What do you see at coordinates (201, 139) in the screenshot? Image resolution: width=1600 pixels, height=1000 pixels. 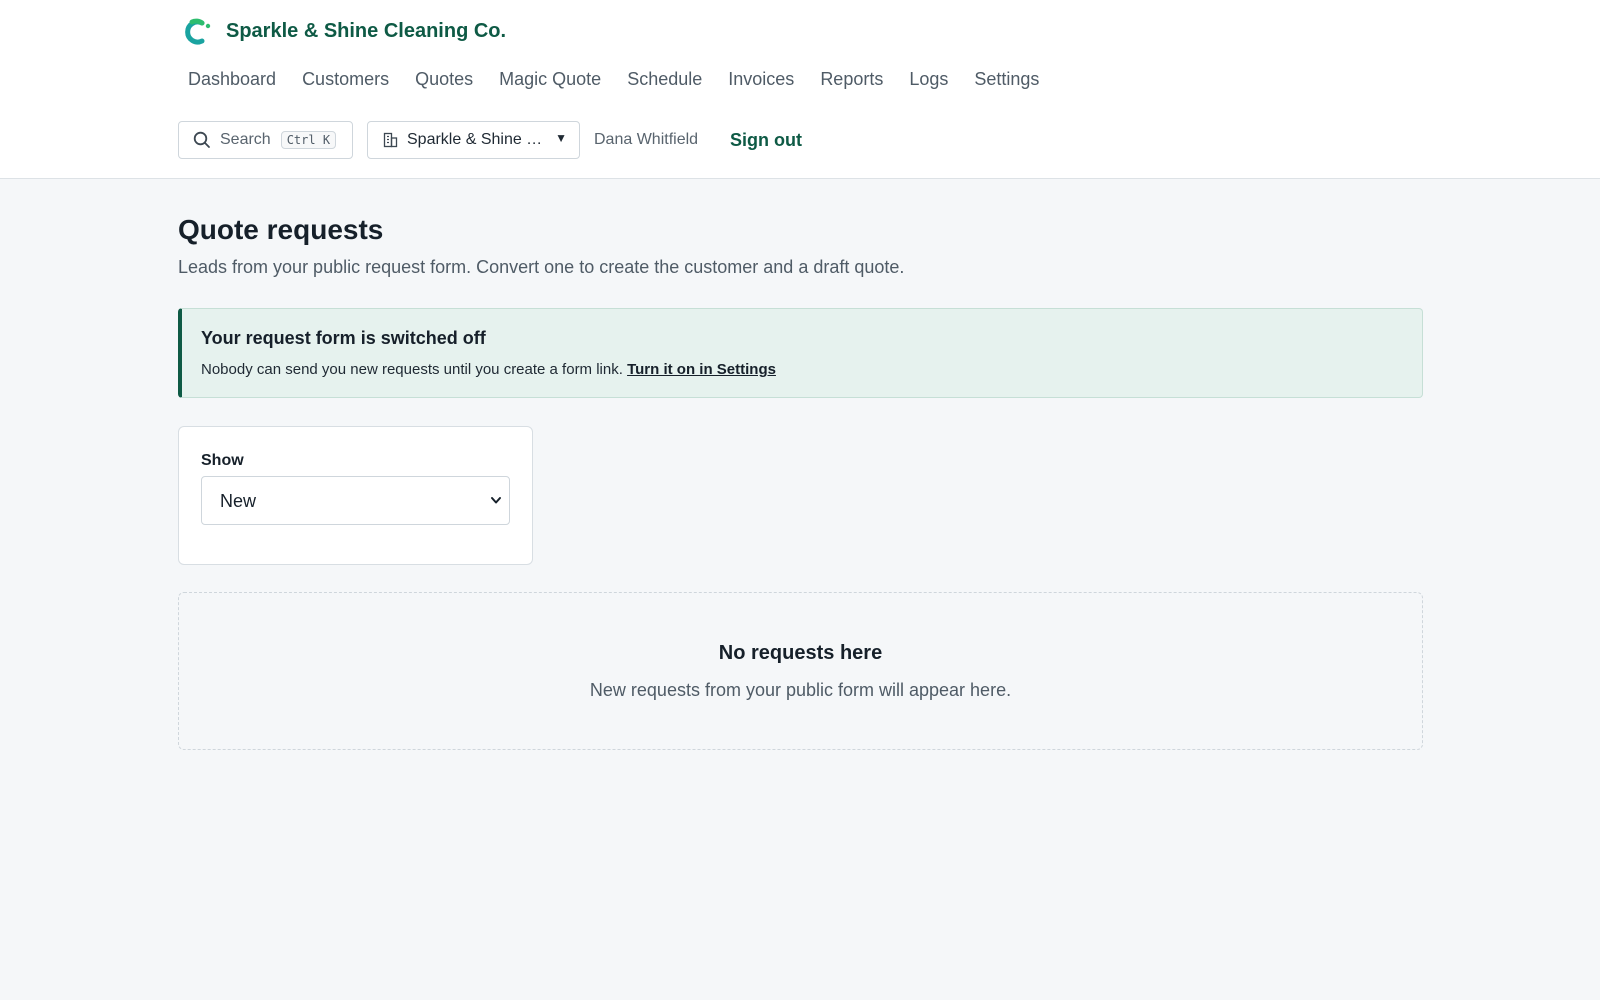 I see `search-icon` at bounding box center [201, 139].